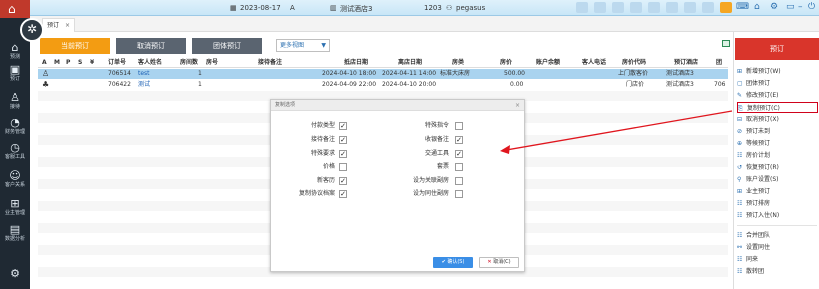 This screenshot has height=289, width=819. Describe the element at coordinates (790, 7) in the screenshot. I see `window-mode-icon: ▭` at that location.